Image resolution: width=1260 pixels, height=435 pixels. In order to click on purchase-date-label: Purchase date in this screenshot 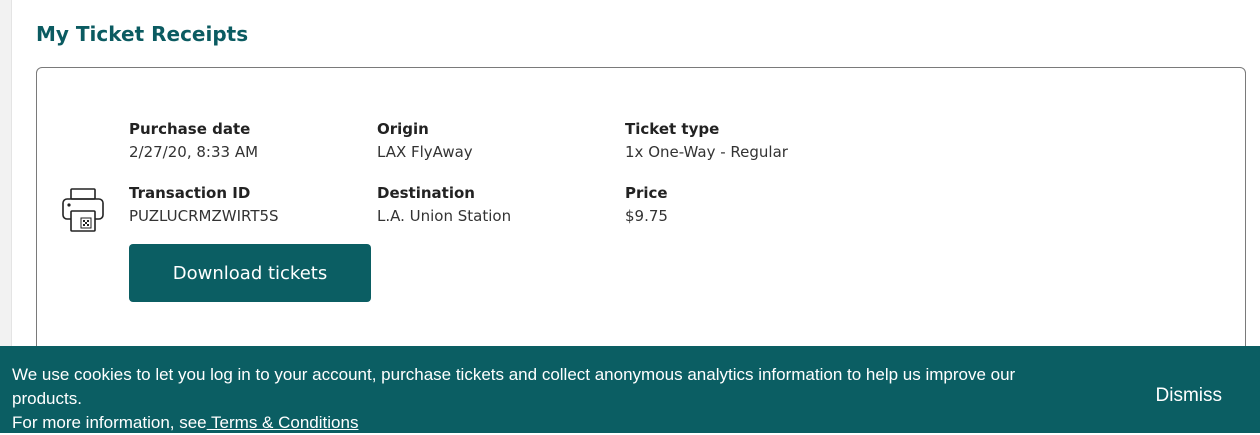, I will do `click(190, 129)`.